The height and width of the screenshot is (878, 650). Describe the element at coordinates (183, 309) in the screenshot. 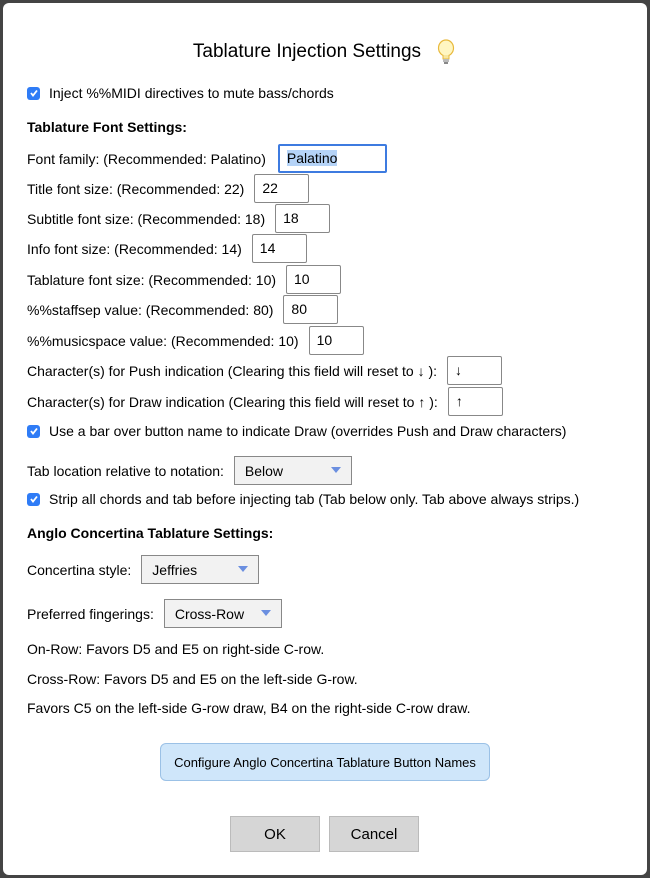

I see `staffsep-row: %%staffsep value: (Recommended: 80) 80` at that location.